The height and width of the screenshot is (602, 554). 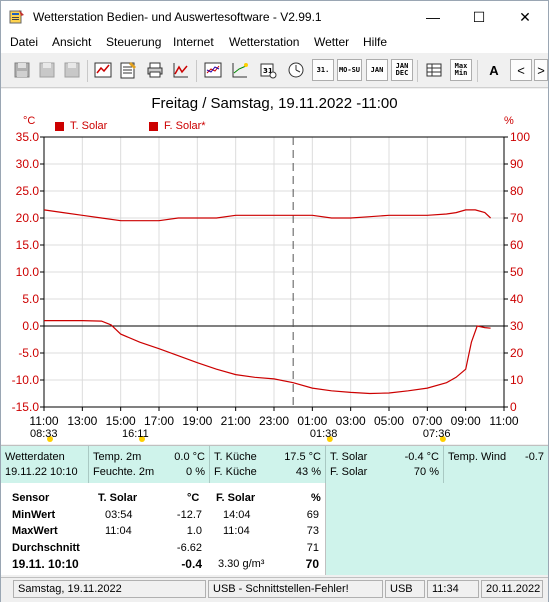 What do you see at coordinates (28, 137) in the screenshot?
I see `y-tick-label-left: 35.0` at bounding box center [28, 137].